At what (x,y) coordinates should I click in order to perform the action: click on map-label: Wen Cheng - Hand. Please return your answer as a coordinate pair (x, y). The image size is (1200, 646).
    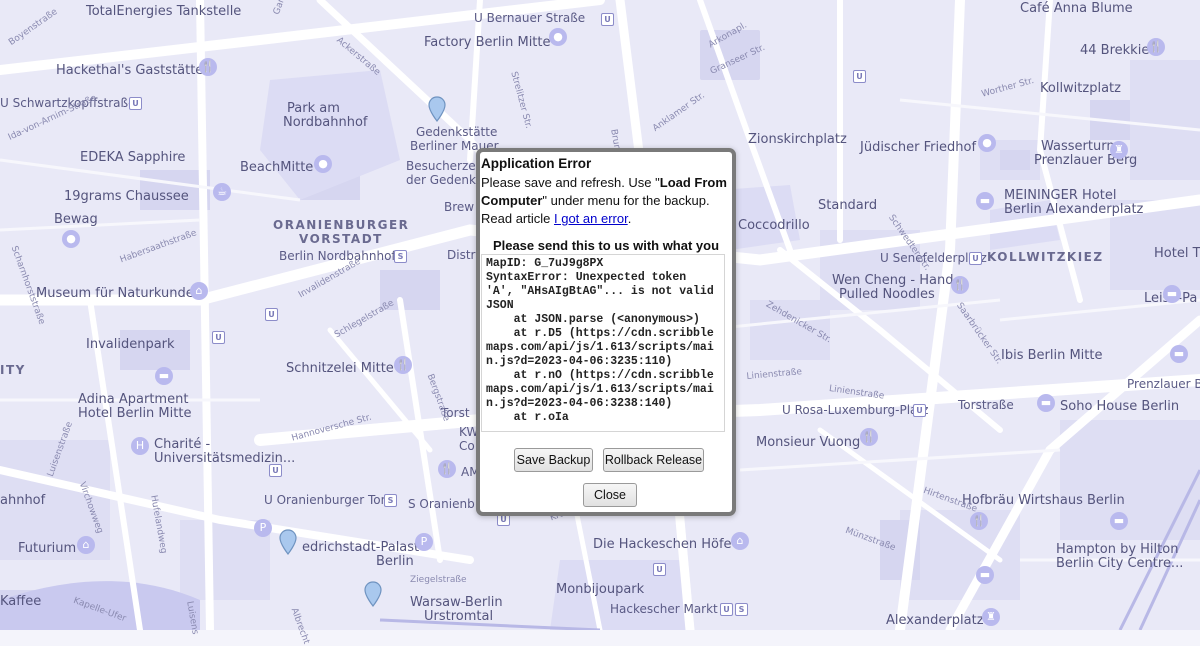
    Looking at the image, I should click on (892, 281).